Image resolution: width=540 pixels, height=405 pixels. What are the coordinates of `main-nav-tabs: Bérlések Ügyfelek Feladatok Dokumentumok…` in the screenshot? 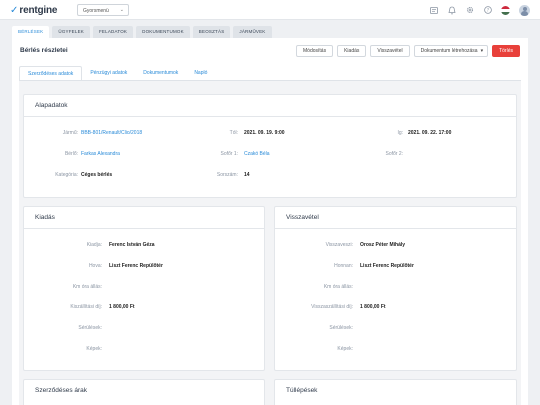 It's located at (142, 32).